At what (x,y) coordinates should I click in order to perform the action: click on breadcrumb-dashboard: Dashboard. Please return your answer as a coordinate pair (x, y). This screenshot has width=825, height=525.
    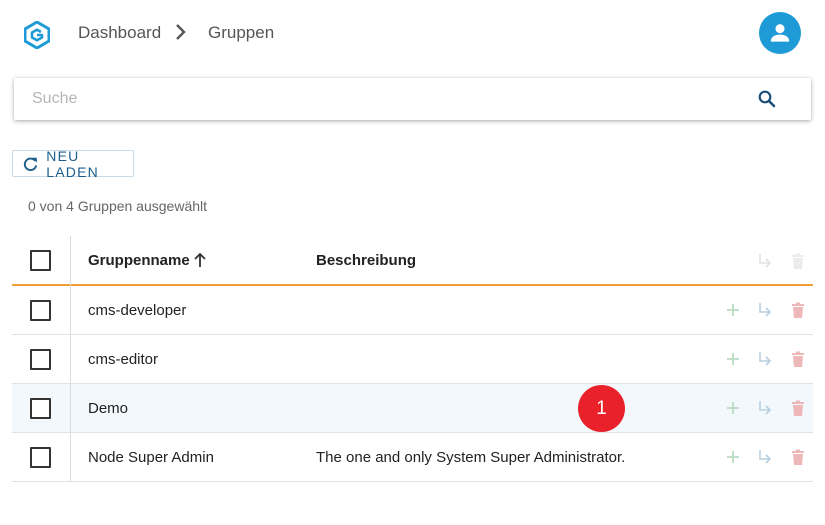
    Looking at the image, I should click on (119, 33).